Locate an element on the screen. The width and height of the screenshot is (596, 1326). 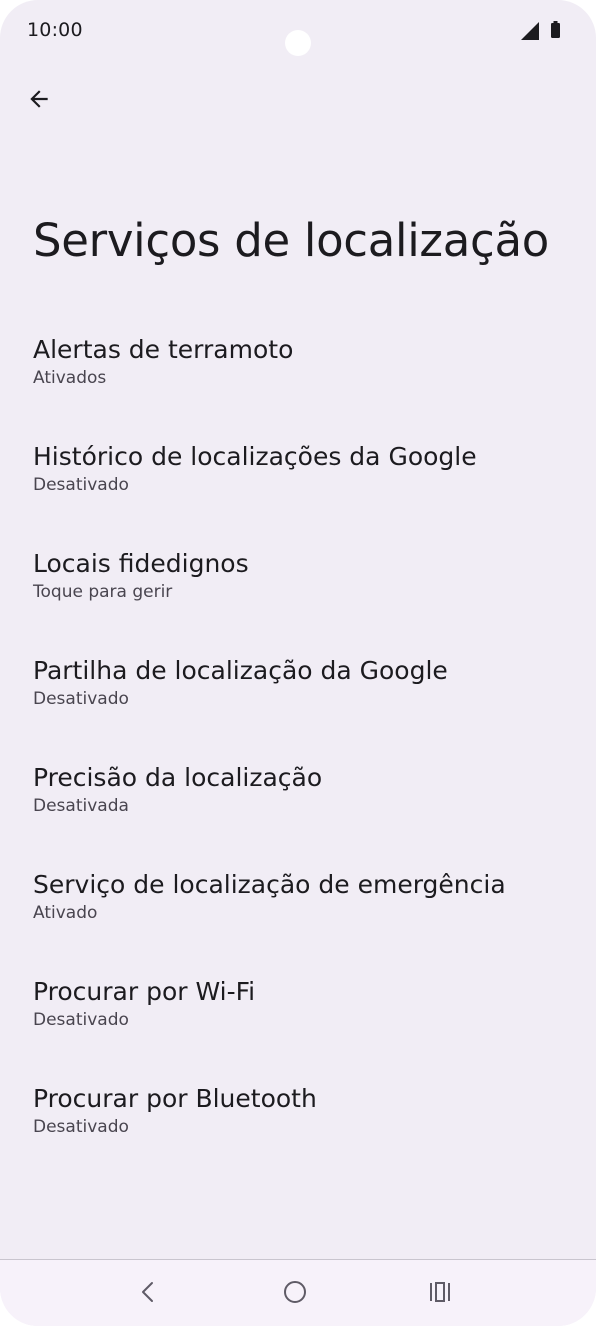
list-item-subtitle: Ativados is located at coordinates (70, 378).